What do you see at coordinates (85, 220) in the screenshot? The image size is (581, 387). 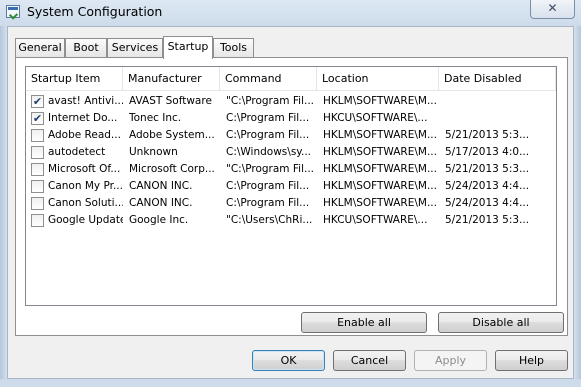 I see `cell-startup-item: Google Update` at bounding box center [85, 220].